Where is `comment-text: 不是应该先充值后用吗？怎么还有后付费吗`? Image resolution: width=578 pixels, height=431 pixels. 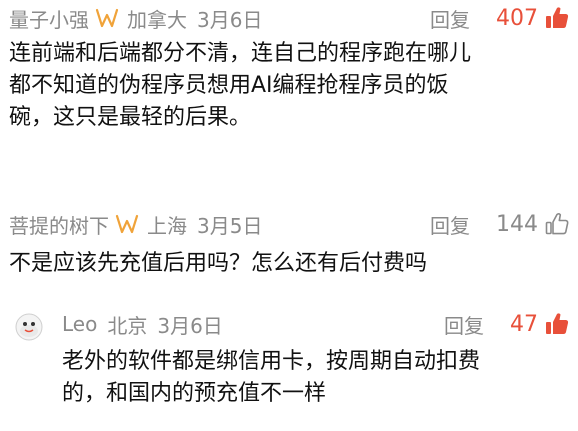 comment-text: 不是应该先充值后用吗？怎么还有后付费吗 is located at coordinates (218, 263).